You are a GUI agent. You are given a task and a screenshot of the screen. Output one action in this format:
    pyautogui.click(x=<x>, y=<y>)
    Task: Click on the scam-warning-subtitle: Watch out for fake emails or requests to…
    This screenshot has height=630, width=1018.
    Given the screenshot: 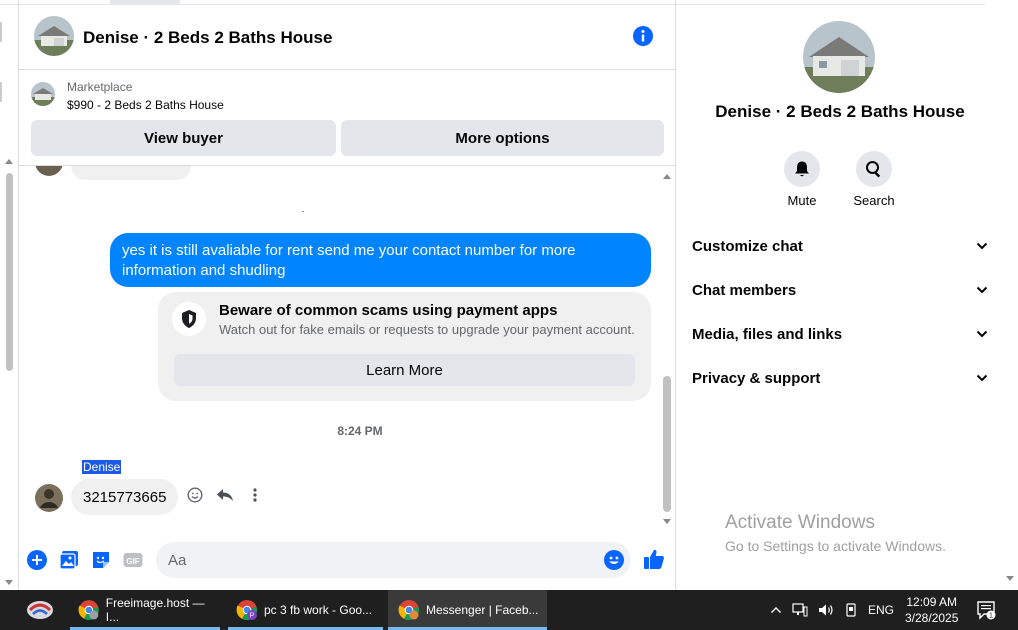 What is the action you would take?
    pyautogui.click(x=427, y=329)
    